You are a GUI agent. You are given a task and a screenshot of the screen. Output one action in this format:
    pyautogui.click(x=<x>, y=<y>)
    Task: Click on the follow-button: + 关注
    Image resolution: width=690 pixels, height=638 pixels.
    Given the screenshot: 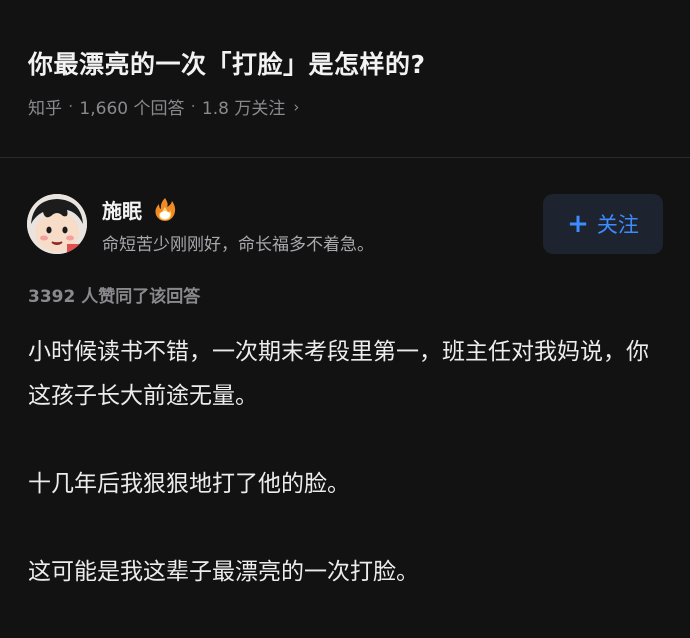 What is the action you would take?
    pyautogui.click(x=603, y=224)
    